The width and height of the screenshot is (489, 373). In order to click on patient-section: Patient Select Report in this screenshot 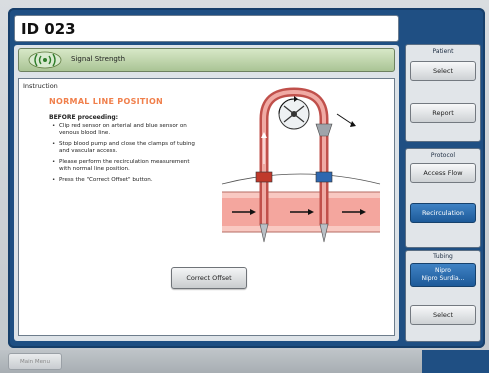, I will do `click(443, 93)`.